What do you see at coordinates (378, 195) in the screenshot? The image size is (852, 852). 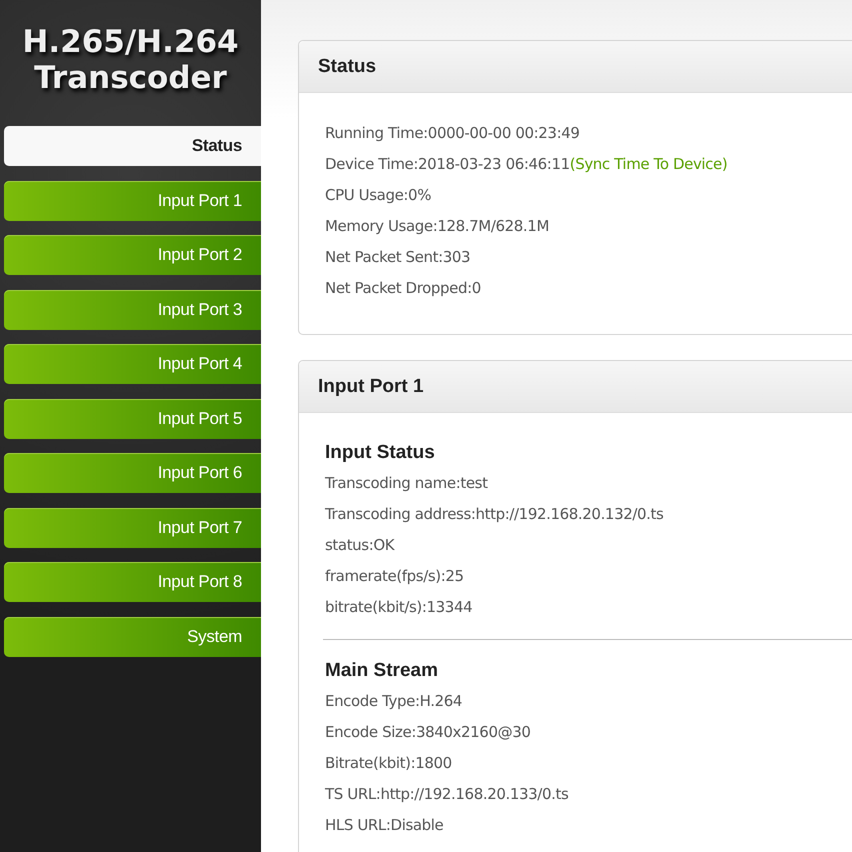 I see `info-text: CPU Usage:0%` at bounding box center [378, 195].